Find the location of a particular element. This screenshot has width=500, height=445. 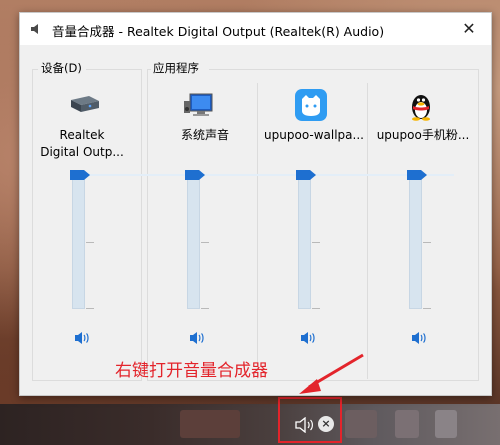

speaker-icon is located at coordinates (34, 29).